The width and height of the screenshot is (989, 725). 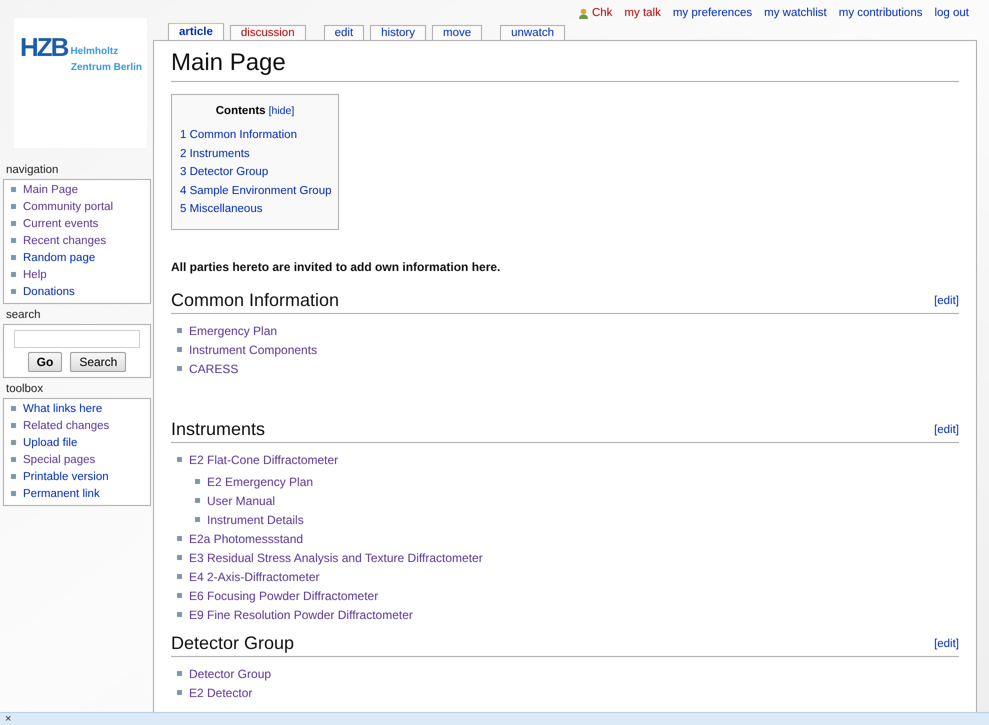 I want to click on sidebar-link: Special pages, so click(x=59, y=461).